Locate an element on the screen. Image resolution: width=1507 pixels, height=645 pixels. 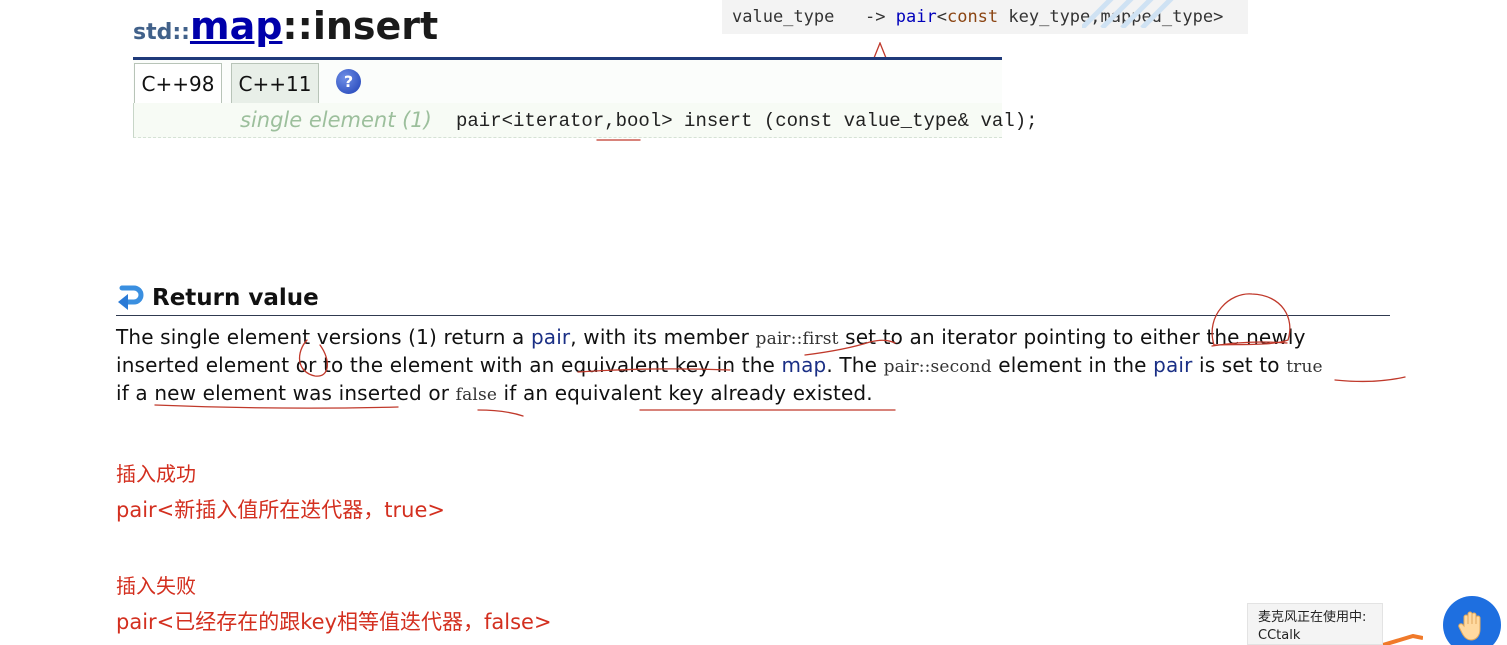
return-arrow-icon is located at coordinates (131, 297).